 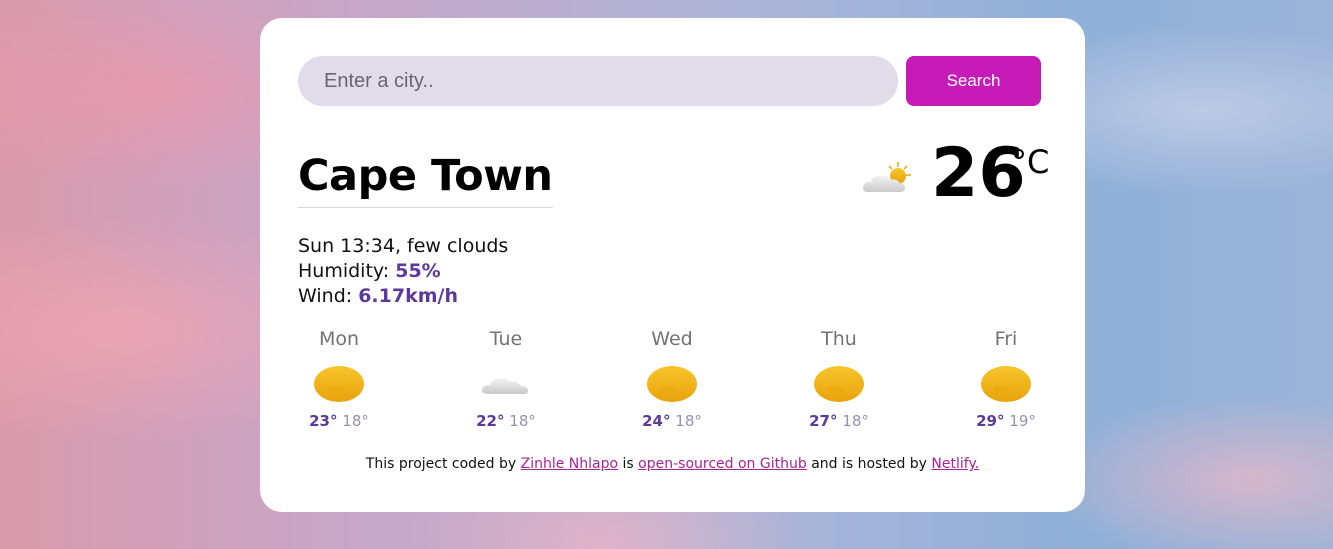 What do you see at coordinates (598, 81) in the screenshot?
I see `search-input` at bounding box center [598, 81].